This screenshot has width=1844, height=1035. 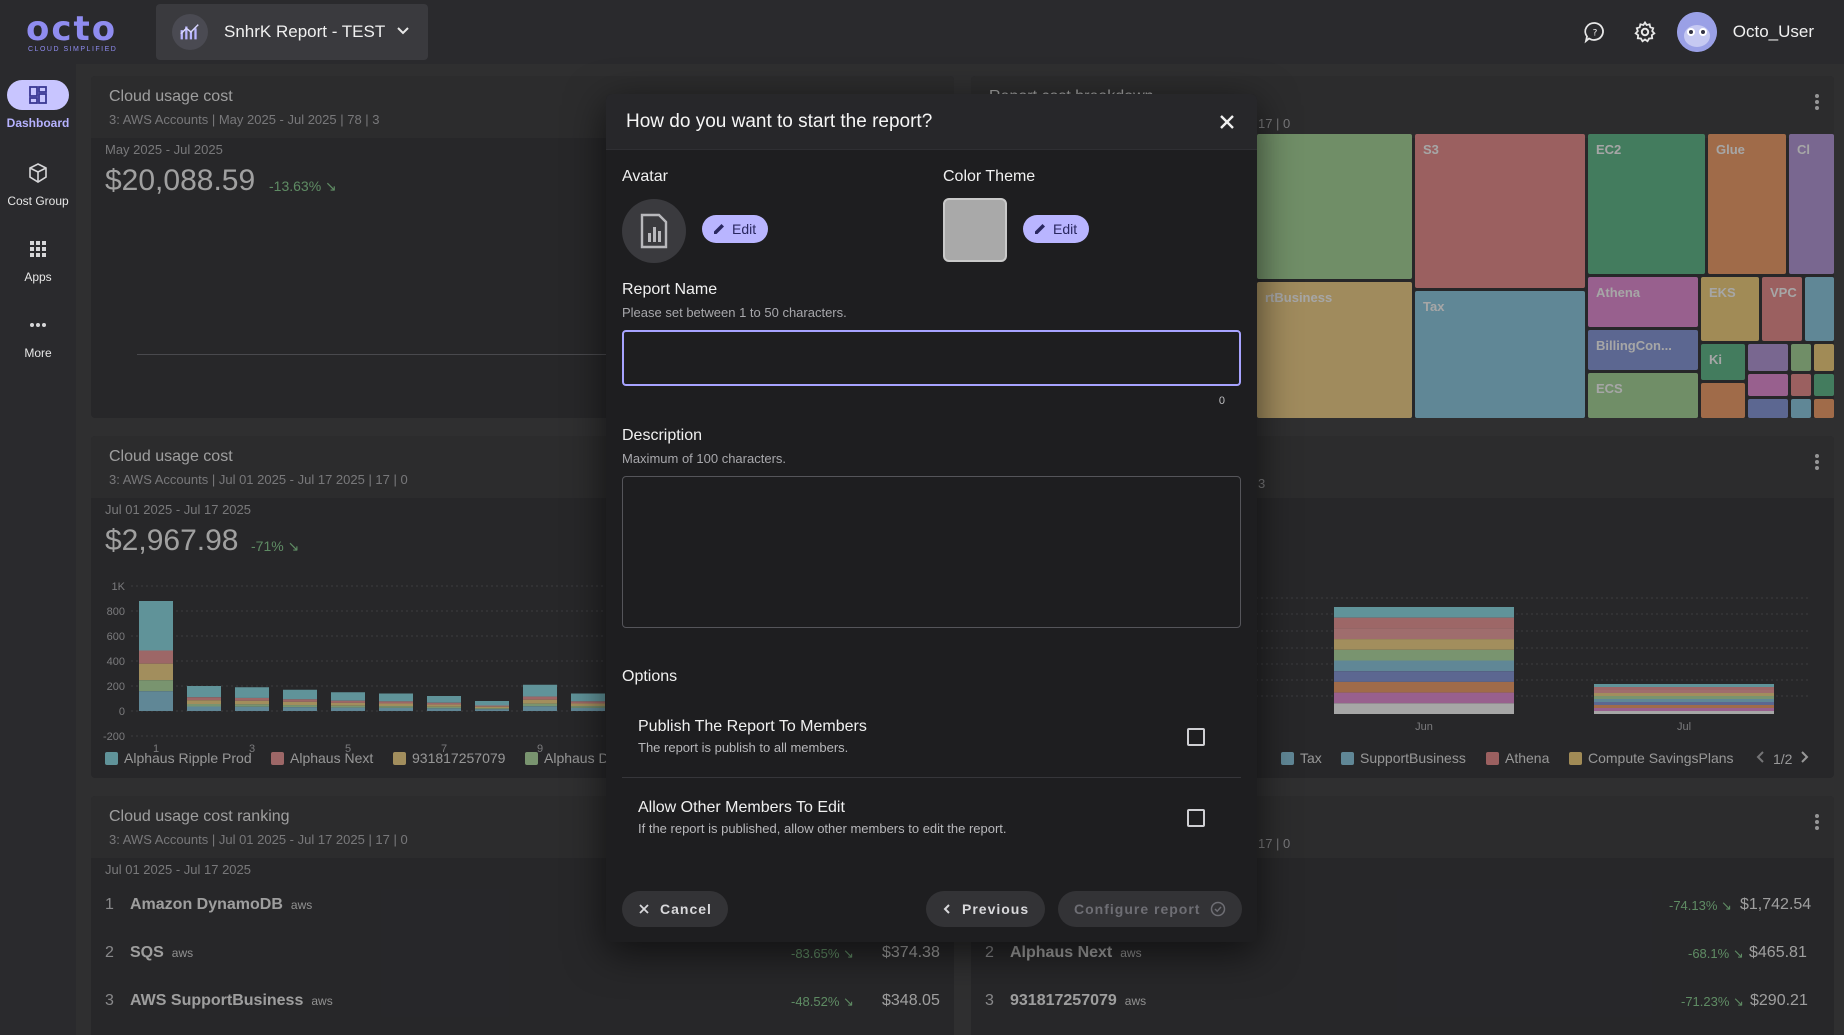 What do you see at coordinates (1196, 818) in the screenshot?
I see `allow-edit-checkbox` at bounding box center [1196, 818].